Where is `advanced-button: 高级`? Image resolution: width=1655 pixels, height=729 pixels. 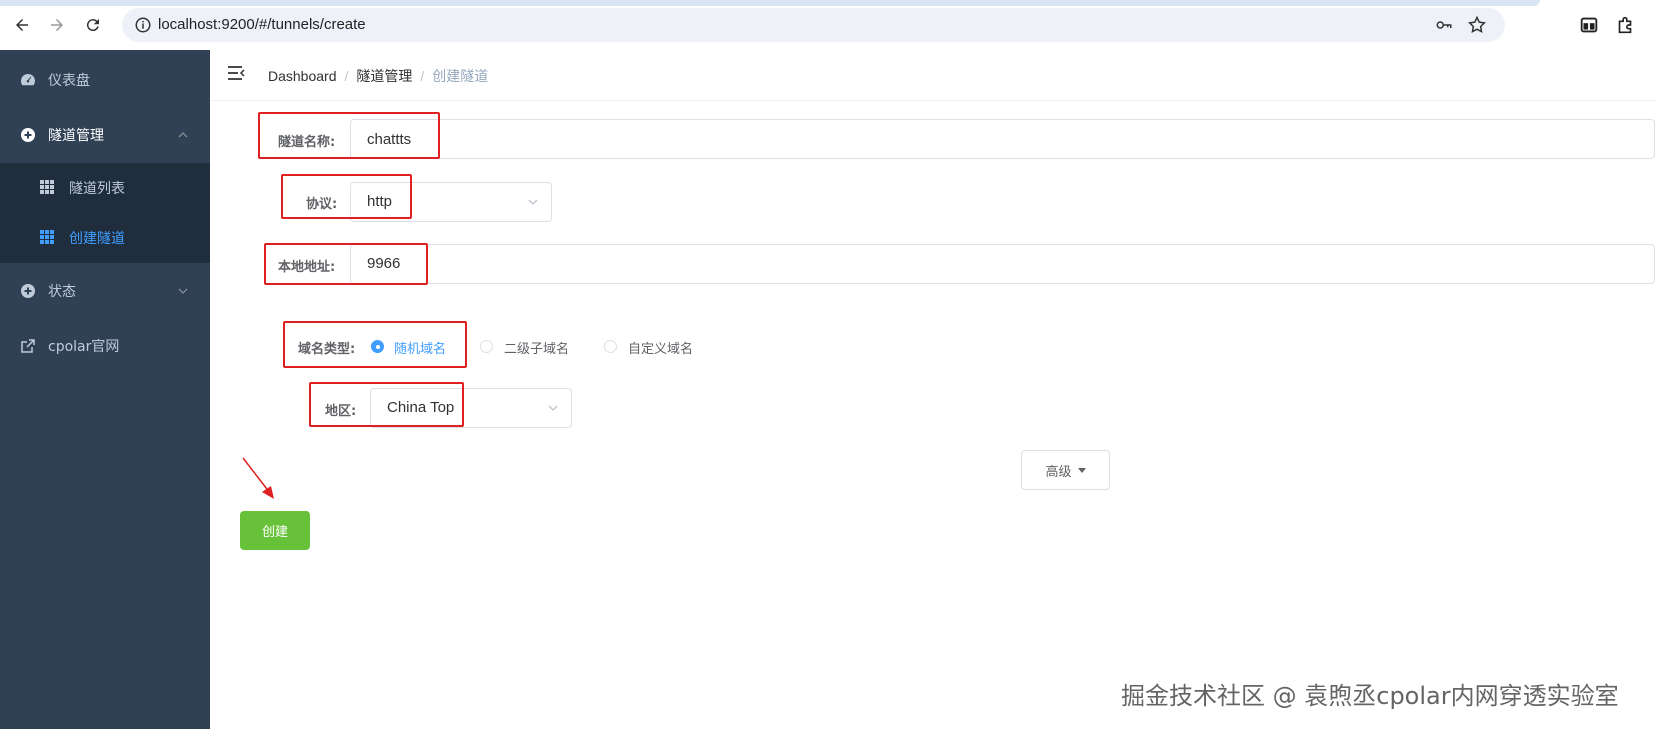 advanced-button: 高级 is located at coordinates (1065, 470).